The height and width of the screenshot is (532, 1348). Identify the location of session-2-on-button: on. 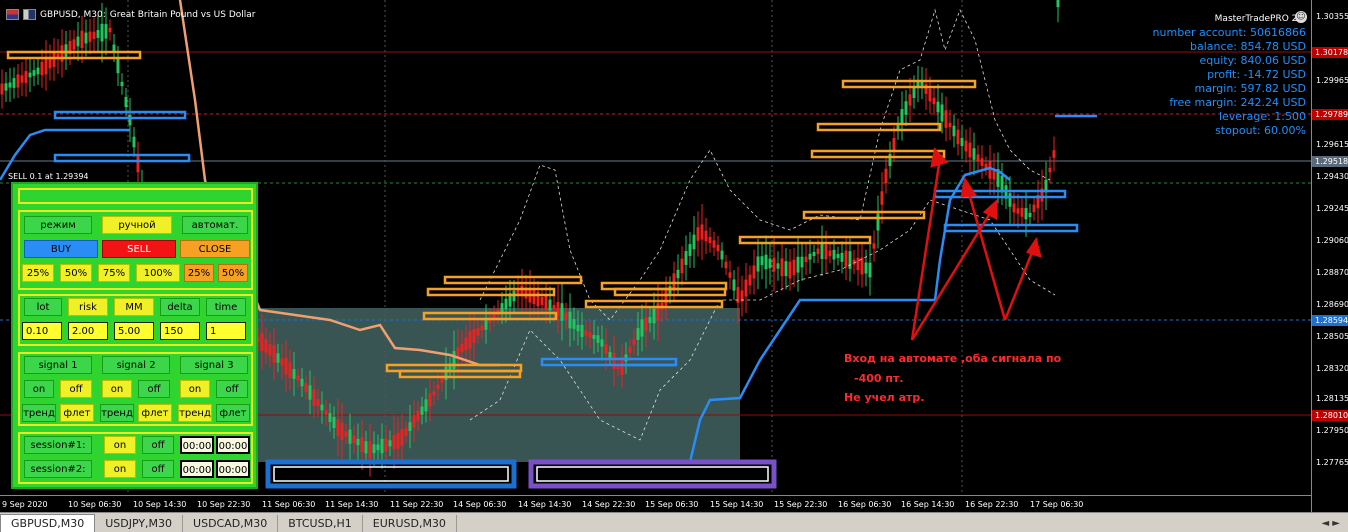
(120, 469).